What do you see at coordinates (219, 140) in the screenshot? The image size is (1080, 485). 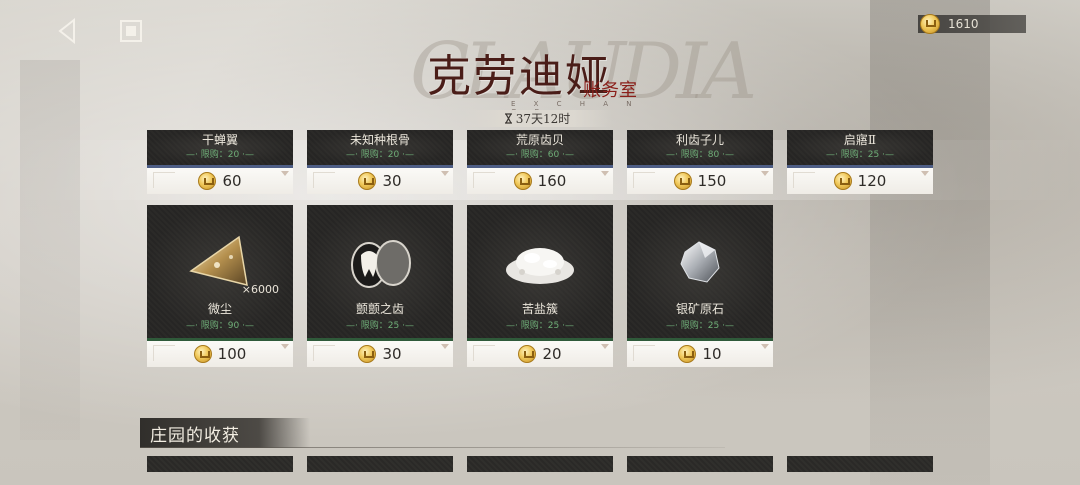 I see `item-name: 干蝉翼` at bounding box center [219, 140].